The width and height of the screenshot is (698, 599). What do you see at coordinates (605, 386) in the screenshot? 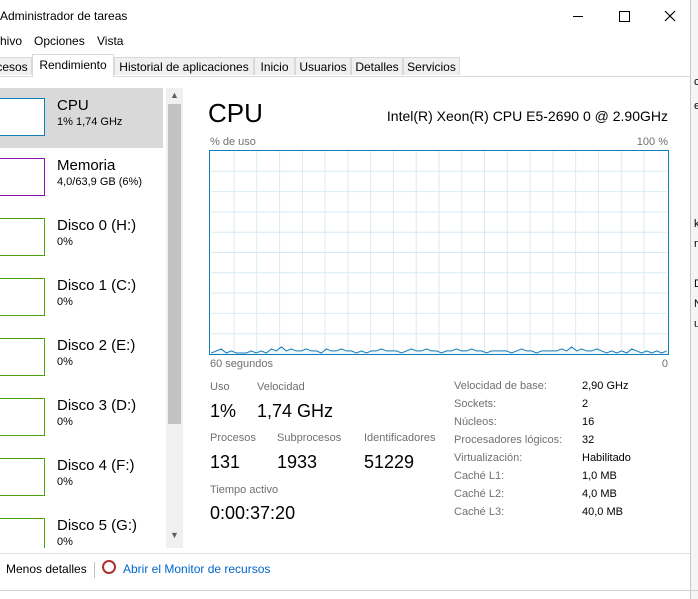
I see `prop-value: 2,90 GHz` at bounding box center [605, 386].